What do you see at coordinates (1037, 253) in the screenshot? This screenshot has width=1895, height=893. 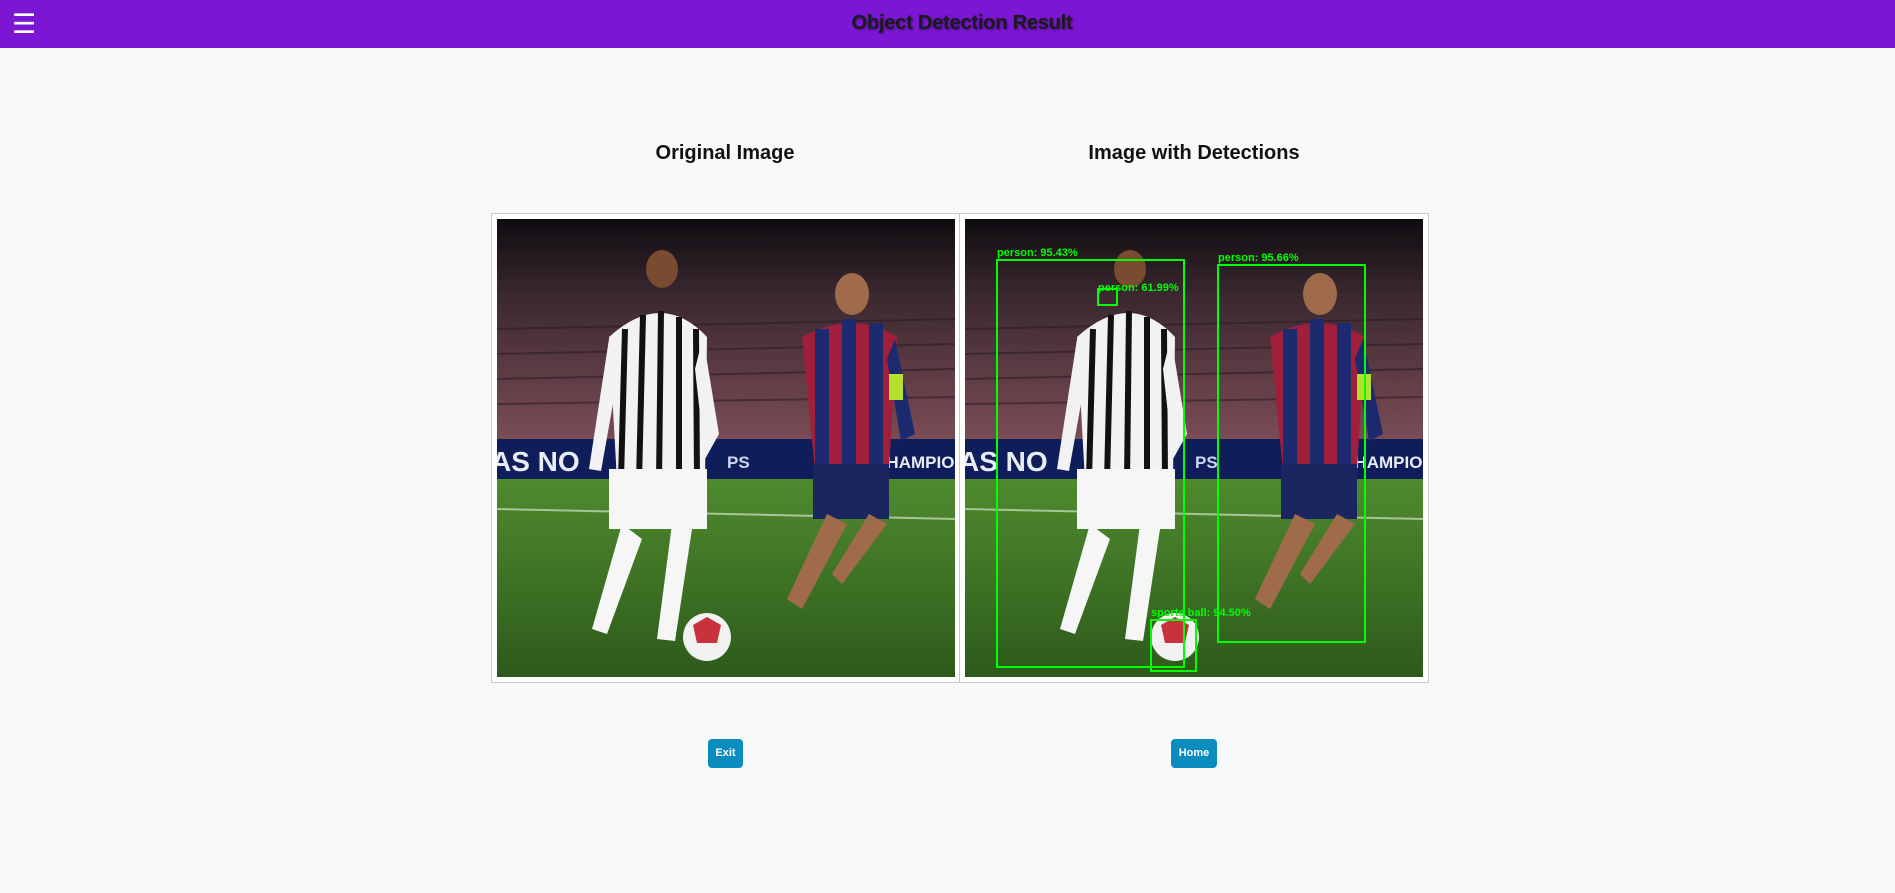 I see `detection-label-person-1: person: 95.43%` at bounding box center [1037, 253].